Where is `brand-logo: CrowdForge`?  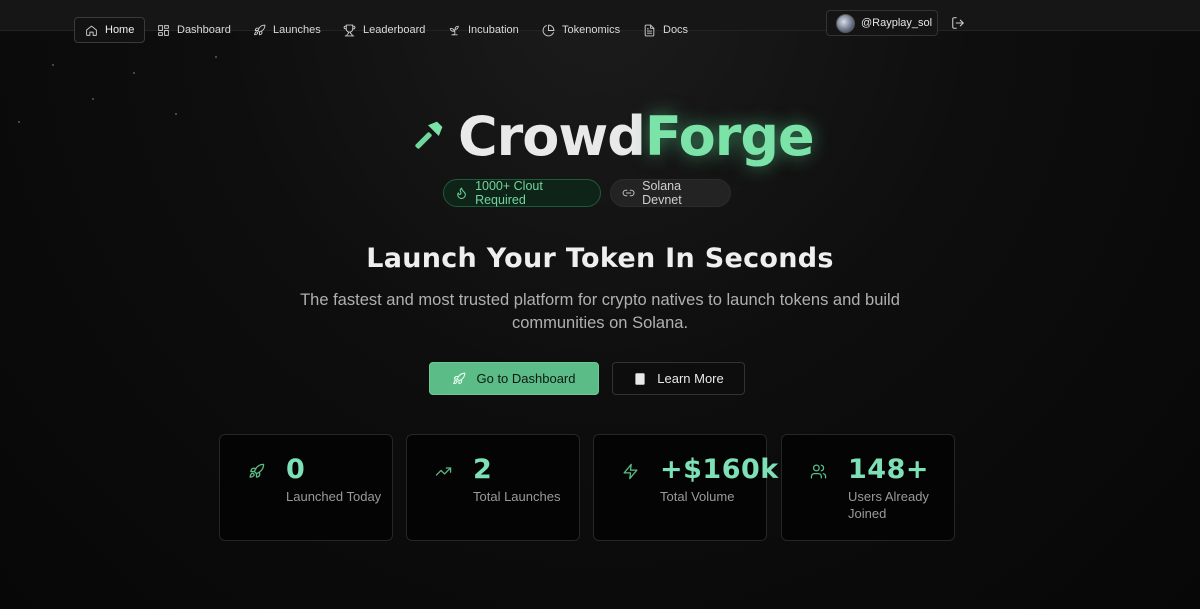
brand-logo: CrowdForge is located at coordinates (612, 136).